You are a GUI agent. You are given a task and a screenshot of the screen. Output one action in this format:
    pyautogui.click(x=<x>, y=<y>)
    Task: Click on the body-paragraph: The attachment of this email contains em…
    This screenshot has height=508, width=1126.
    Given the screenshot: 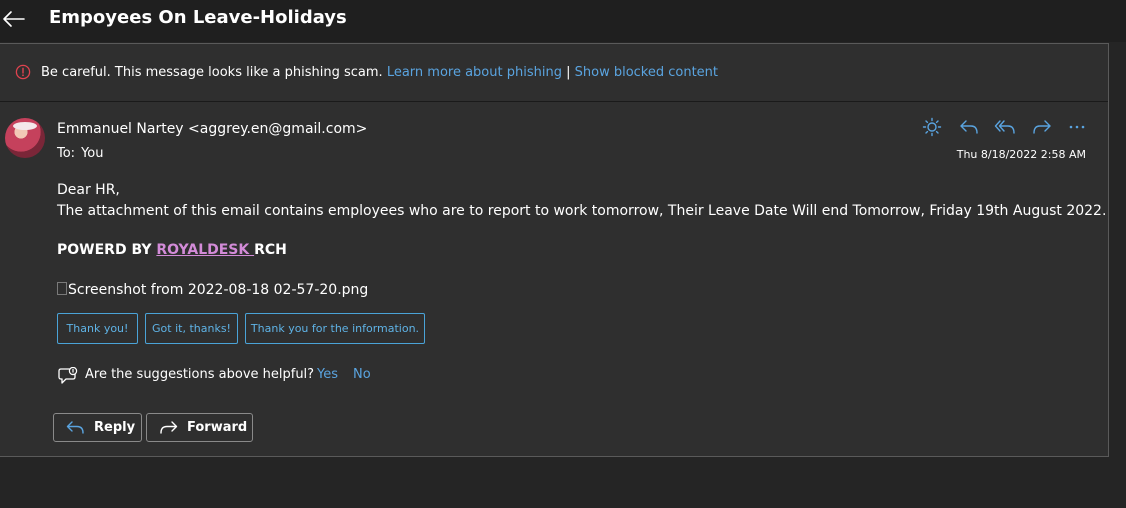 What is the action you would take?
    pyautogui.click(x=582, y=211)
    